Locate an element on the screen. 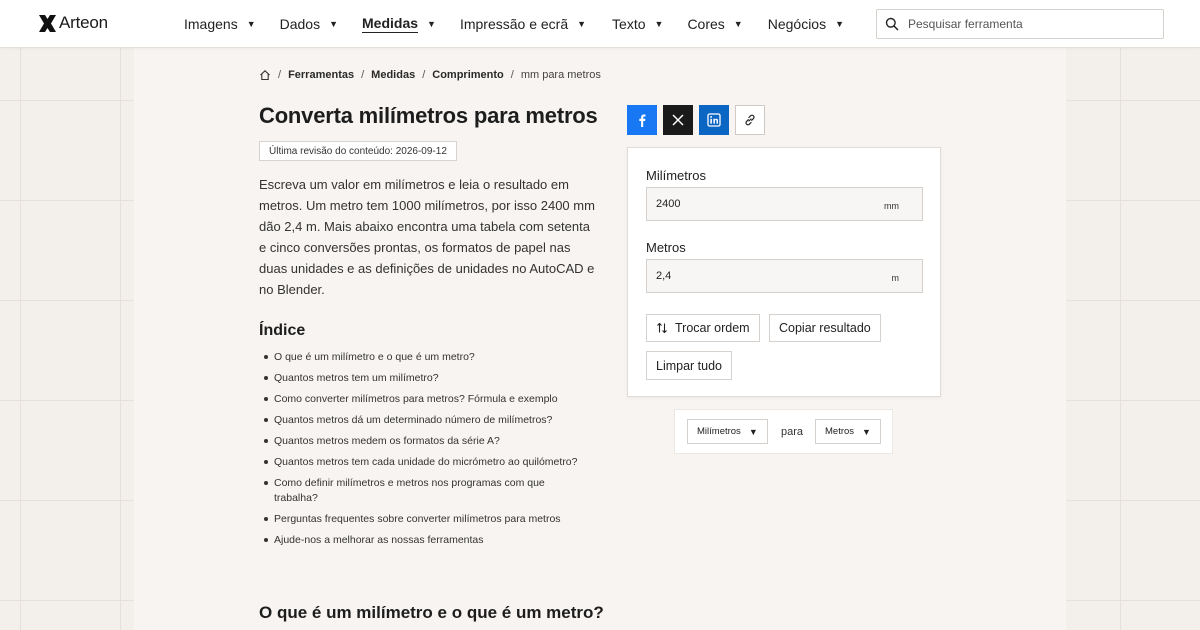 The width and height of the screenshot is (1200, 630). breadcrumb-current: mm para metros is located at coordinates (560, 75).